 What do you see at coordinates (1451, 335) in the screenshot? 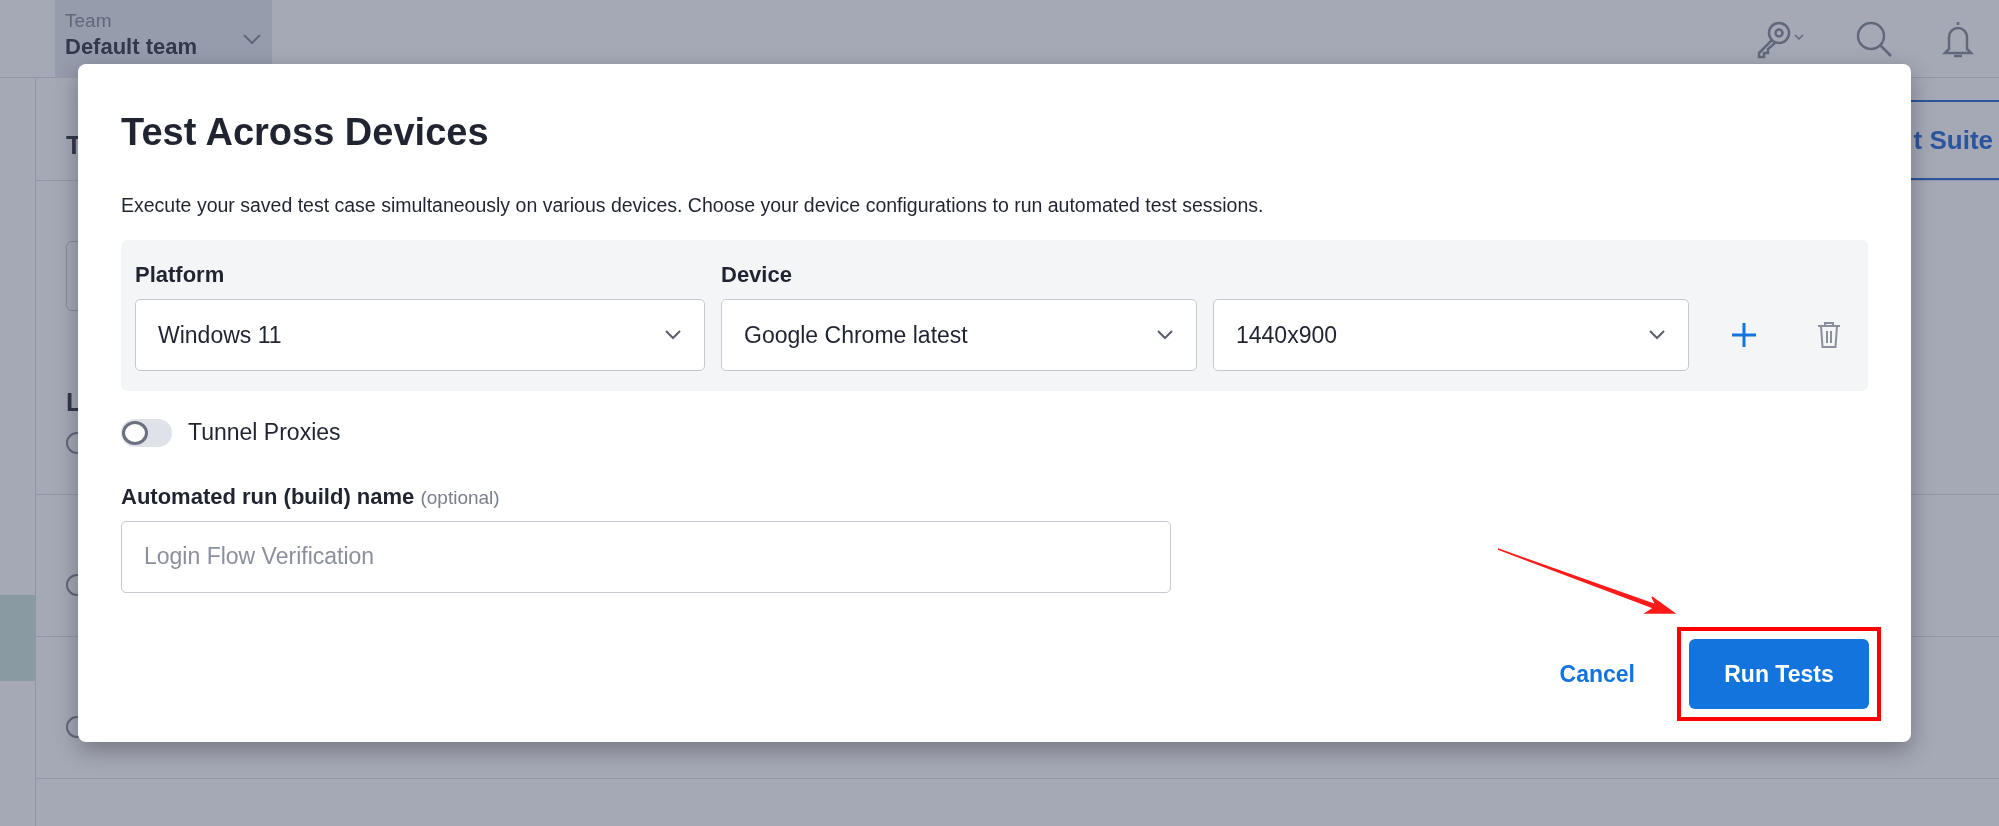
I see `resolution-select: 1440x900` at bounding box center [1451, 335].